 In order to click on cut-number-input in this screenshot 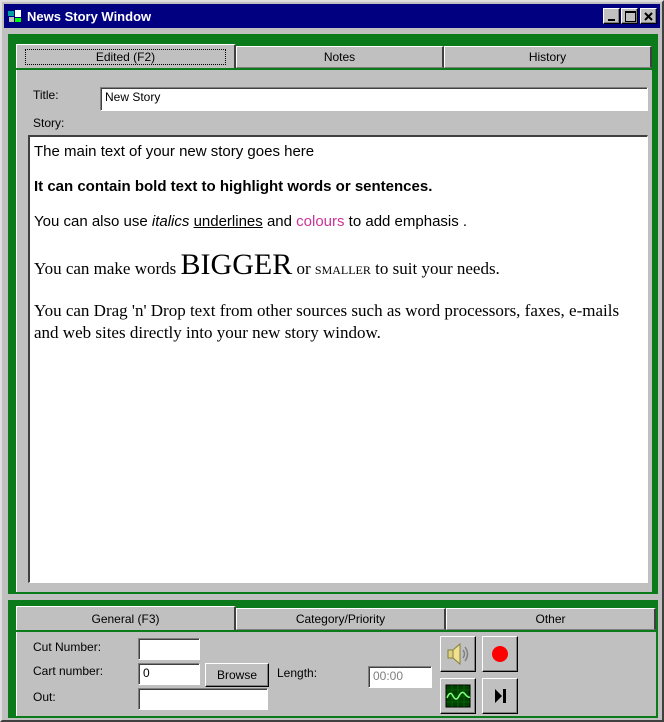, I will do `click(169, 649)`.